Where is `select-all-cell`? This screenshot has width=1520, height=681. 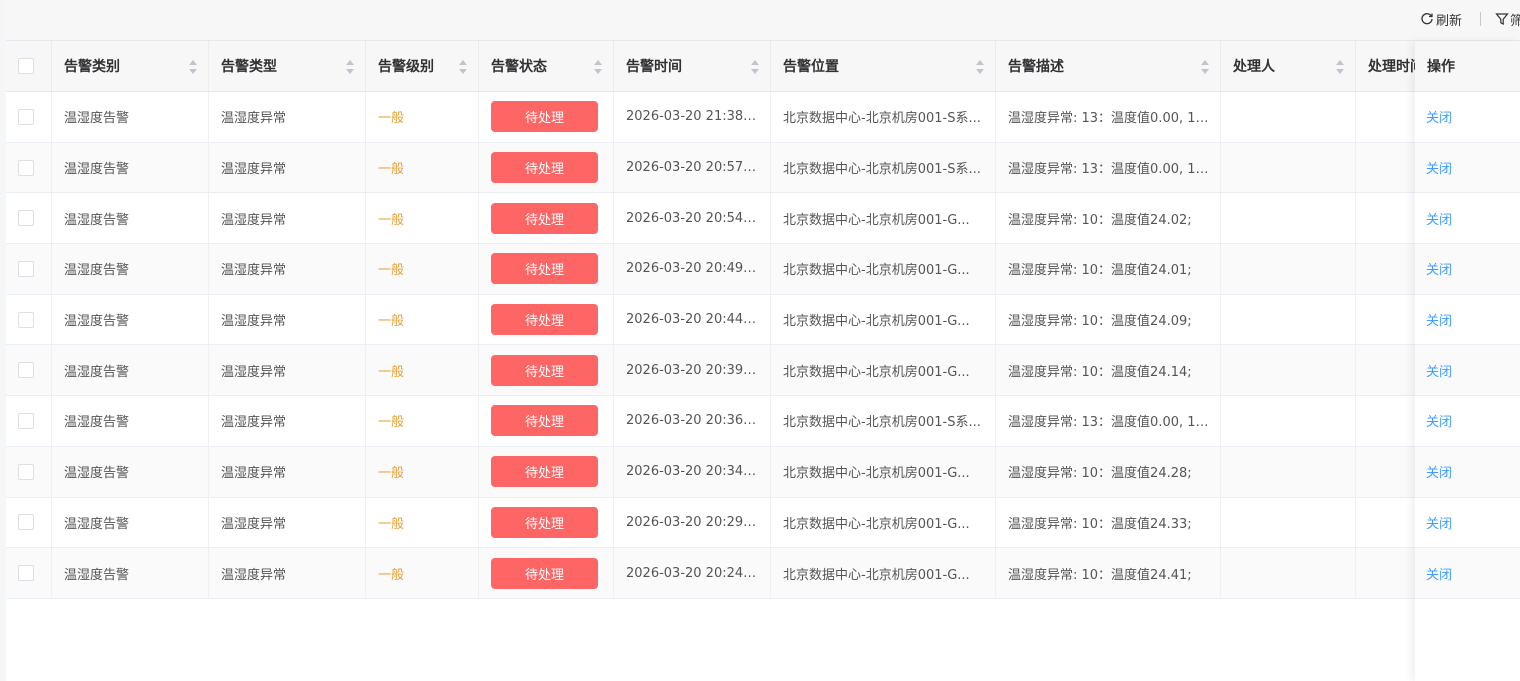
select-all-cell is located at coordinates (29, 66).